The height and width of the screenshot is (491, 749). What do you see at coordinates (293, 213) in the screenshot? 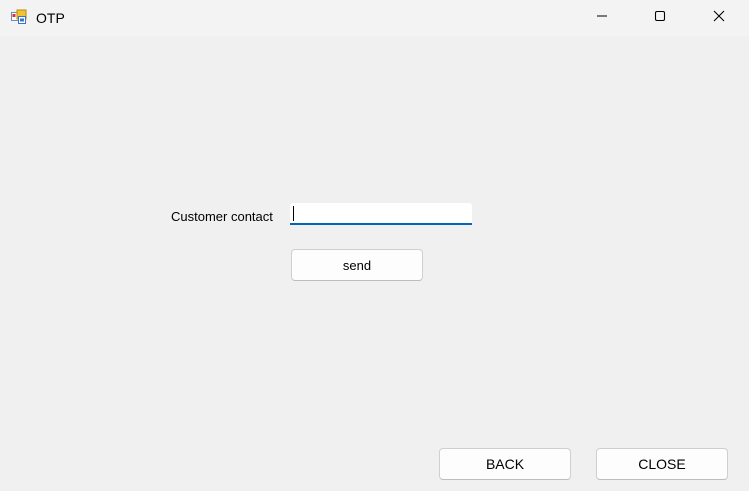
I see `text-caret` at bounding box center [293, 213].